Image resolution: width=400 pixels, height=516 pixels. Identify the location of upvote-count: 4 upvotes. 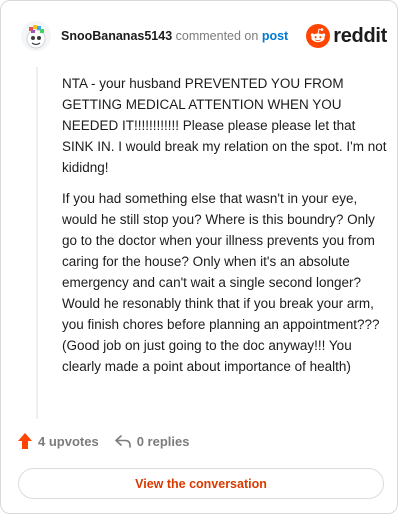
(68, 441).